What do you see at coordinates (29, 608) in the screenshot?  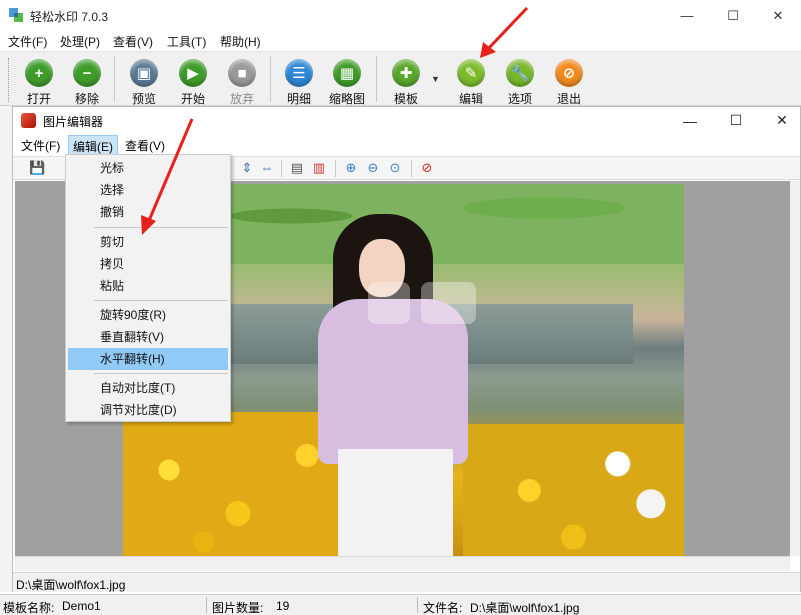 I see `template-name-label: 模板名称:` at bounding box center [29, 608].